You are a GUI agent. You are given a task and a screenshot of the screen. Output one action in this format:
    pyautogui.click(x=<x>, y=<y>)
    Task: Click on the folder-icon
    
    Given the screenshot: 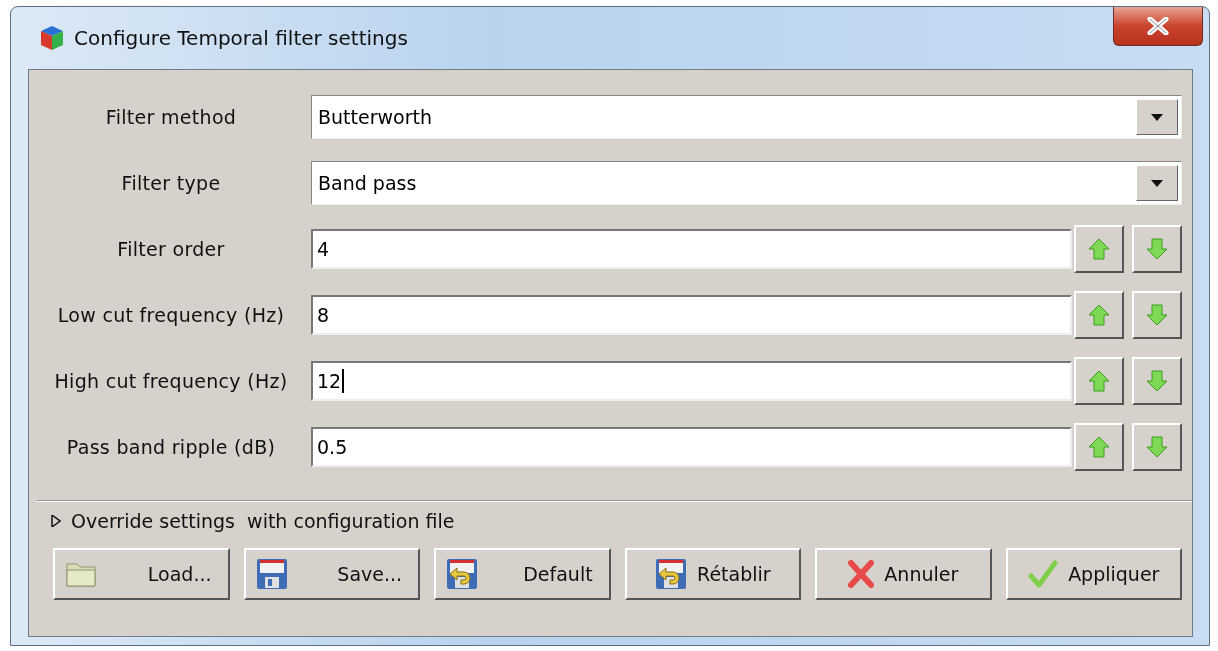 What is the action you would take?
    pyautogui.click(x=81, y=574)
    